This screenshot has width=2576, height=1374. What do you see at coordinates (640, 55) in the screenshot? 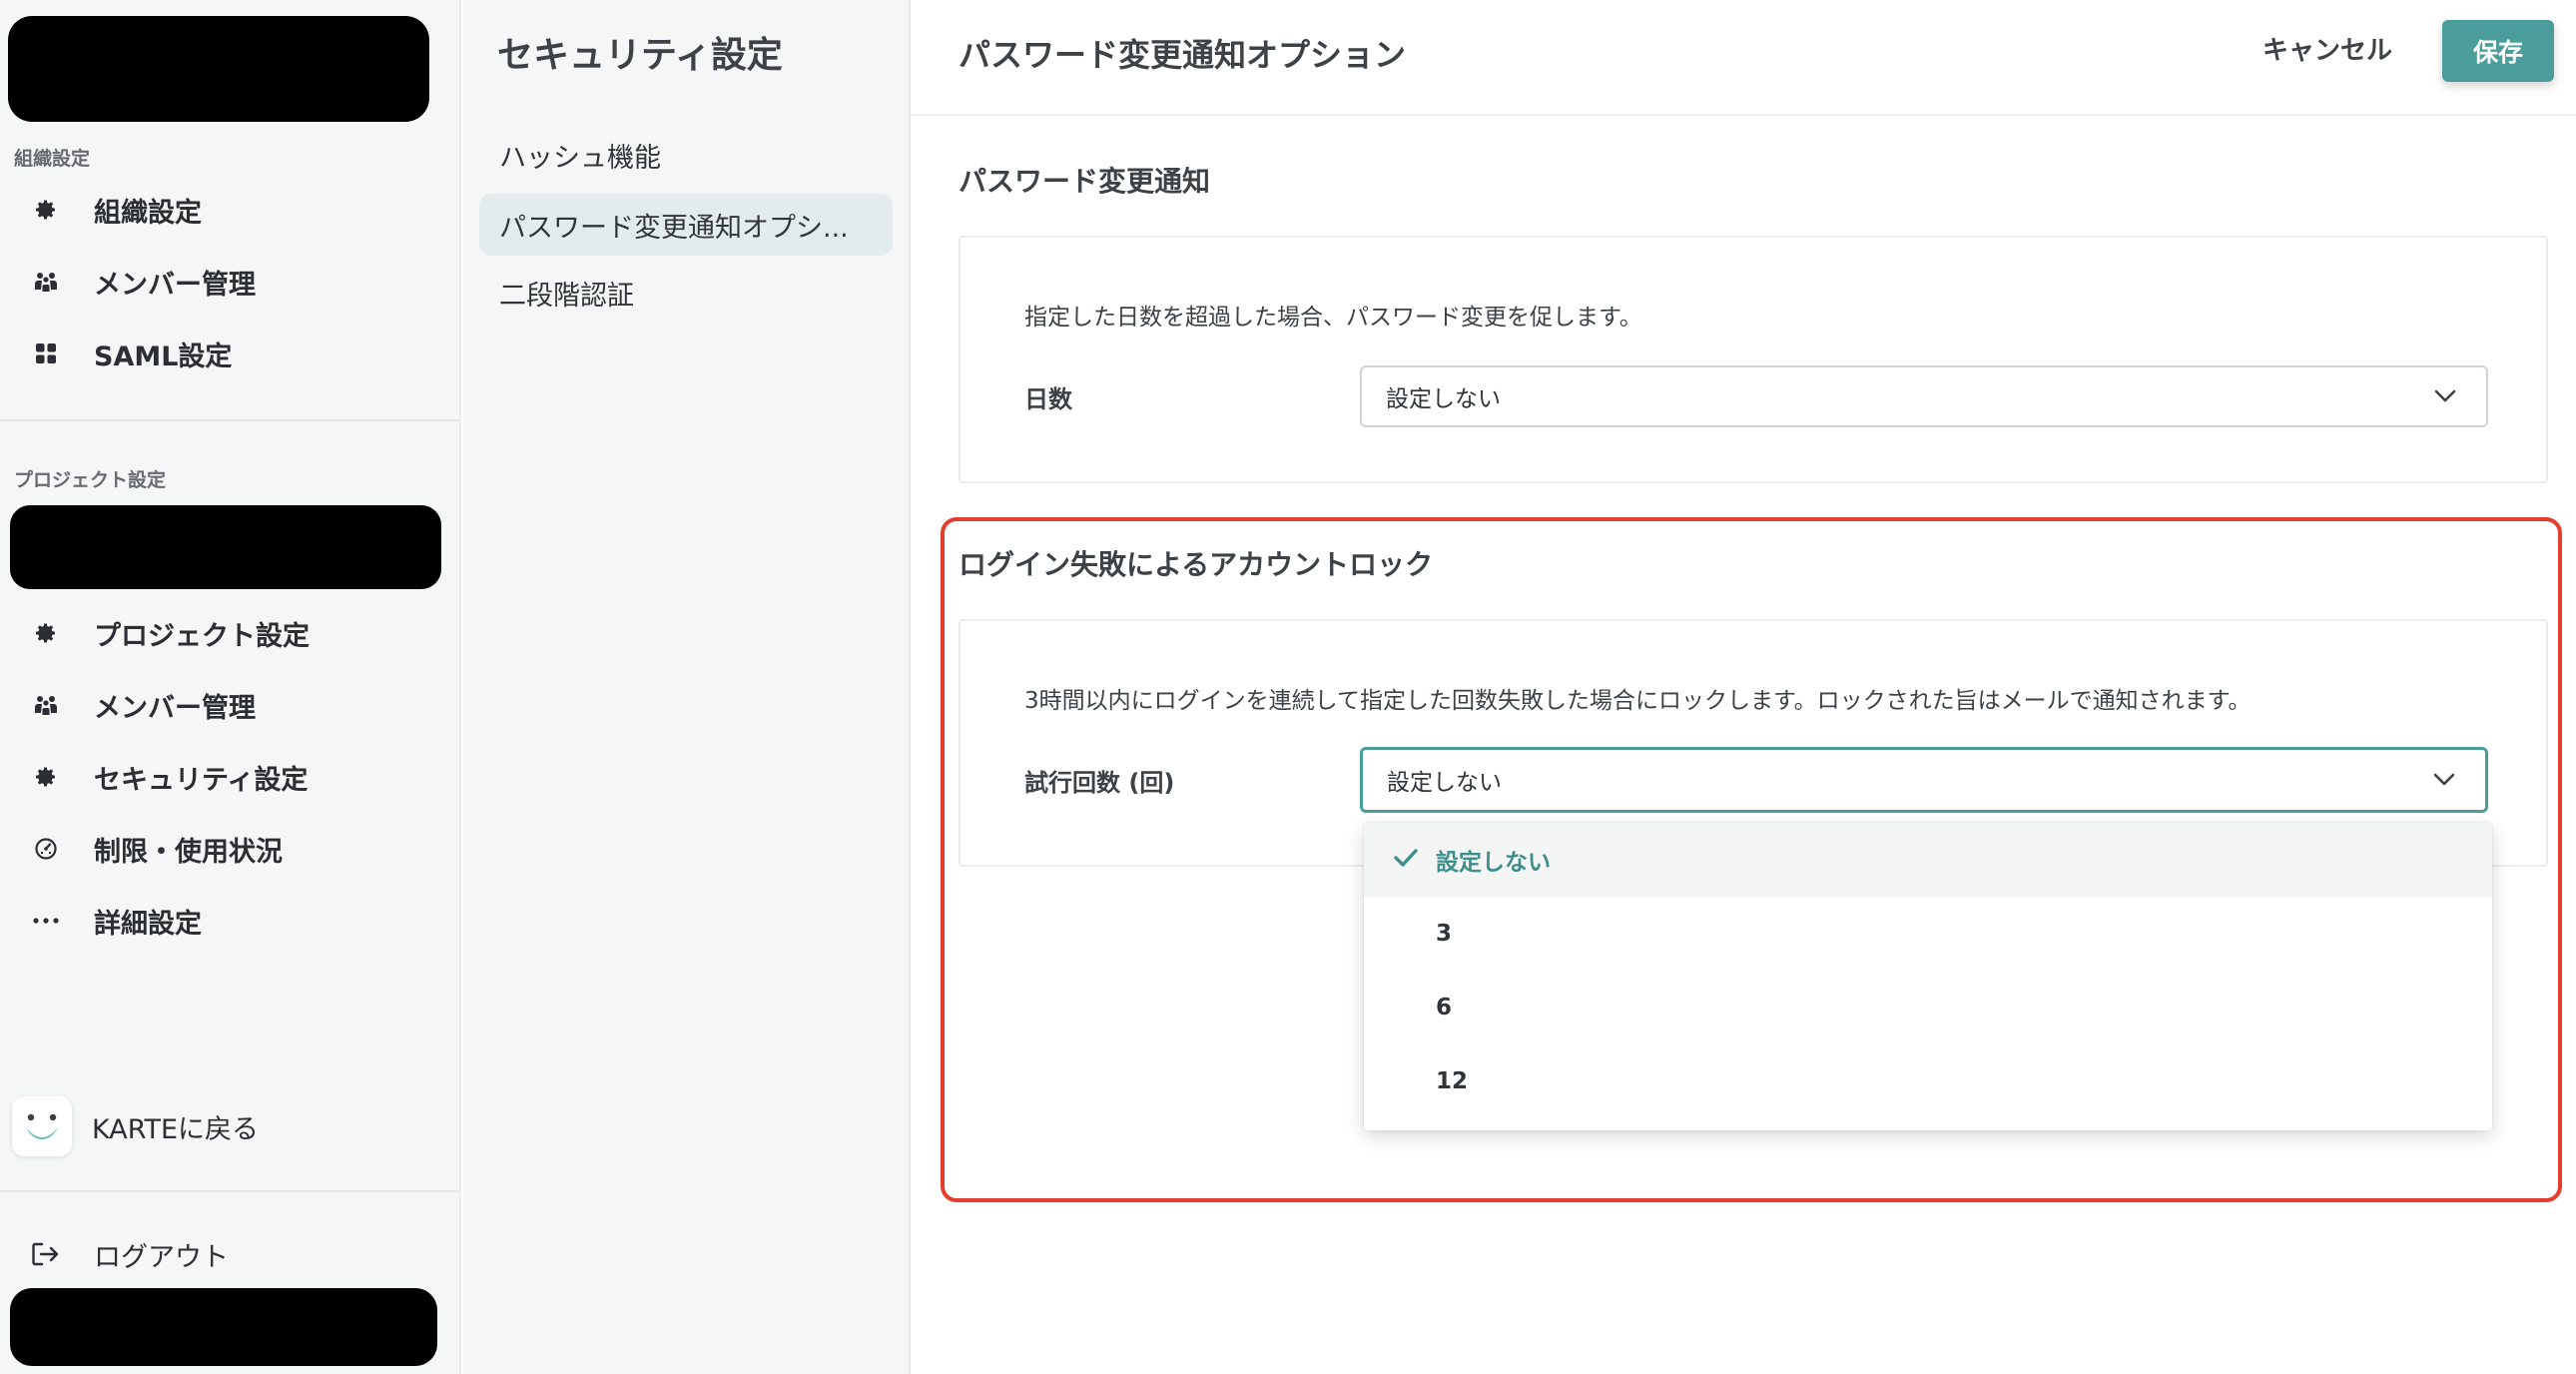
I see `subnav-title: セキュリティ設定` at bounding box center [640, 55].